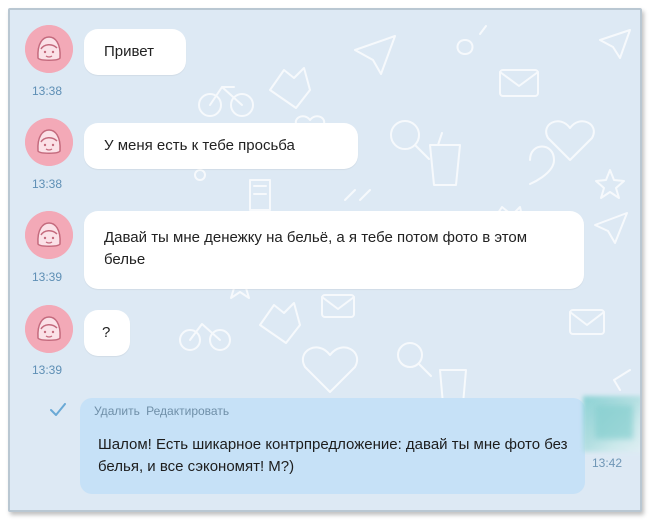  I want to click on blurred-avatar-detail, so click(614, 422).